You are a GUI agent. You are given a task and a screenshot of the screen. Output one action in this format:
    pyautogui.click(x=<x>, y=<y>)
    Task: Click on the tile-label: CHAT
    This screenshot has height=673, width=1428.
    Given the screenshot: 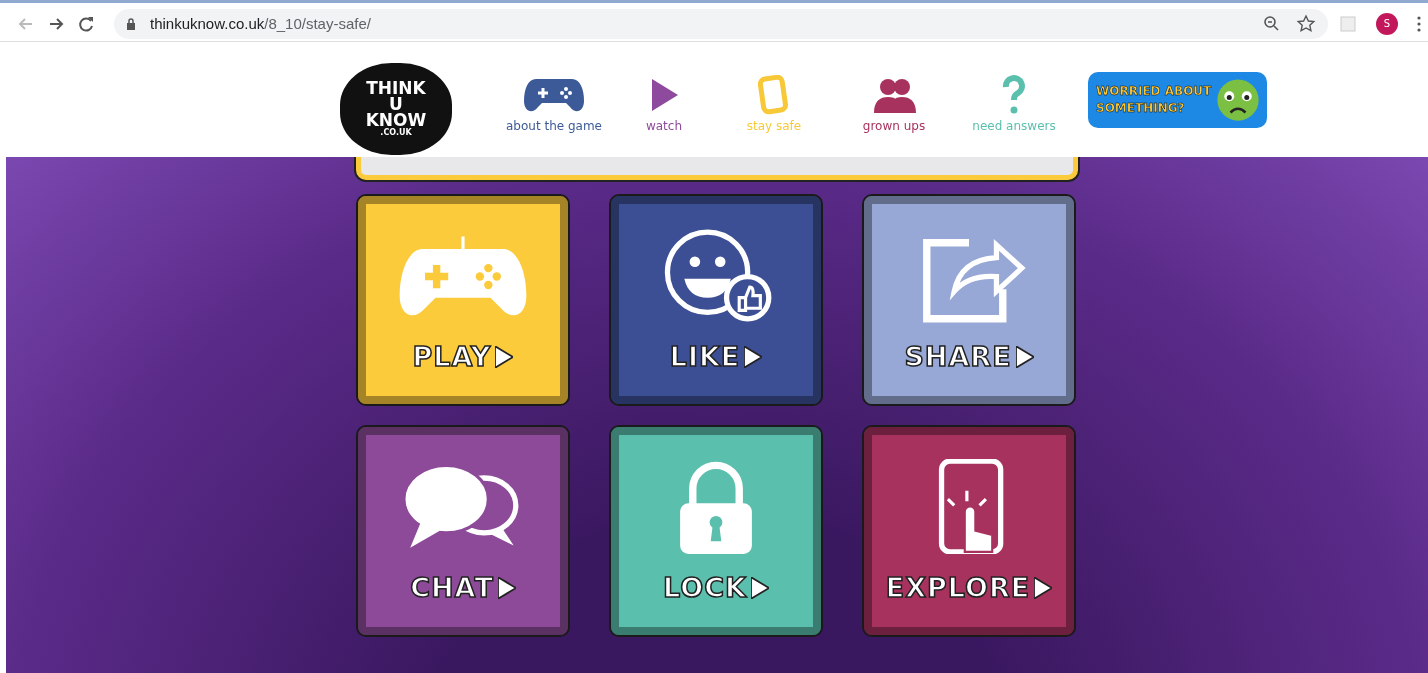 What is the action you would take?
    pyautogui.click(x=452, y=587)
    